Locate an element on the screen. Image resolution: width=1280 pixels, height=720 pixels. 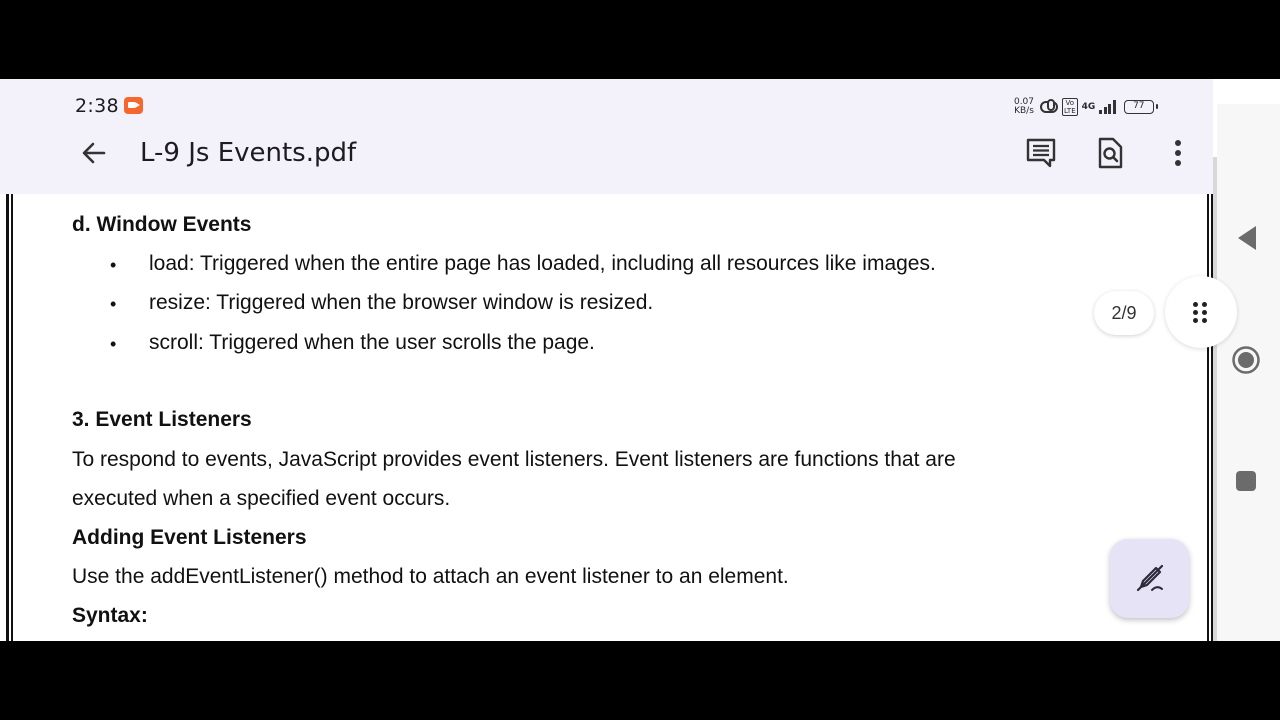
find-in-page-icon is located at coordinates (1110, 153).